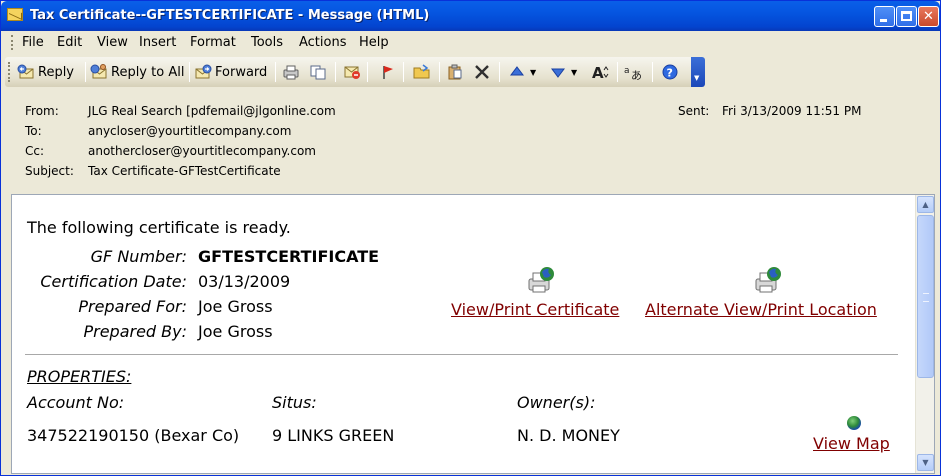 This screenshot has height=476, width=941. I want to click on from-value: JLG Real Search [pdfemail@jlgonline.com, so click(212, 111).